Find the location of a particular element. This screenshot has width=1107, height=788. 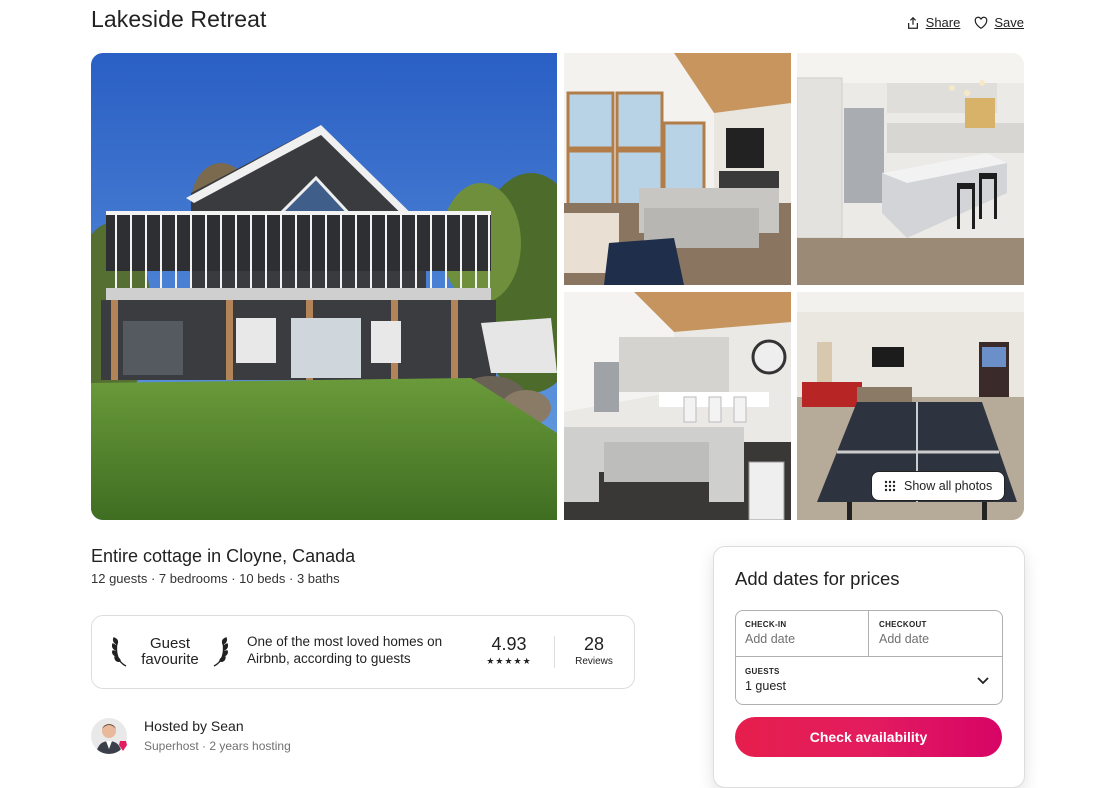

header-actions: Share Save is located at coordinates (965, 22).